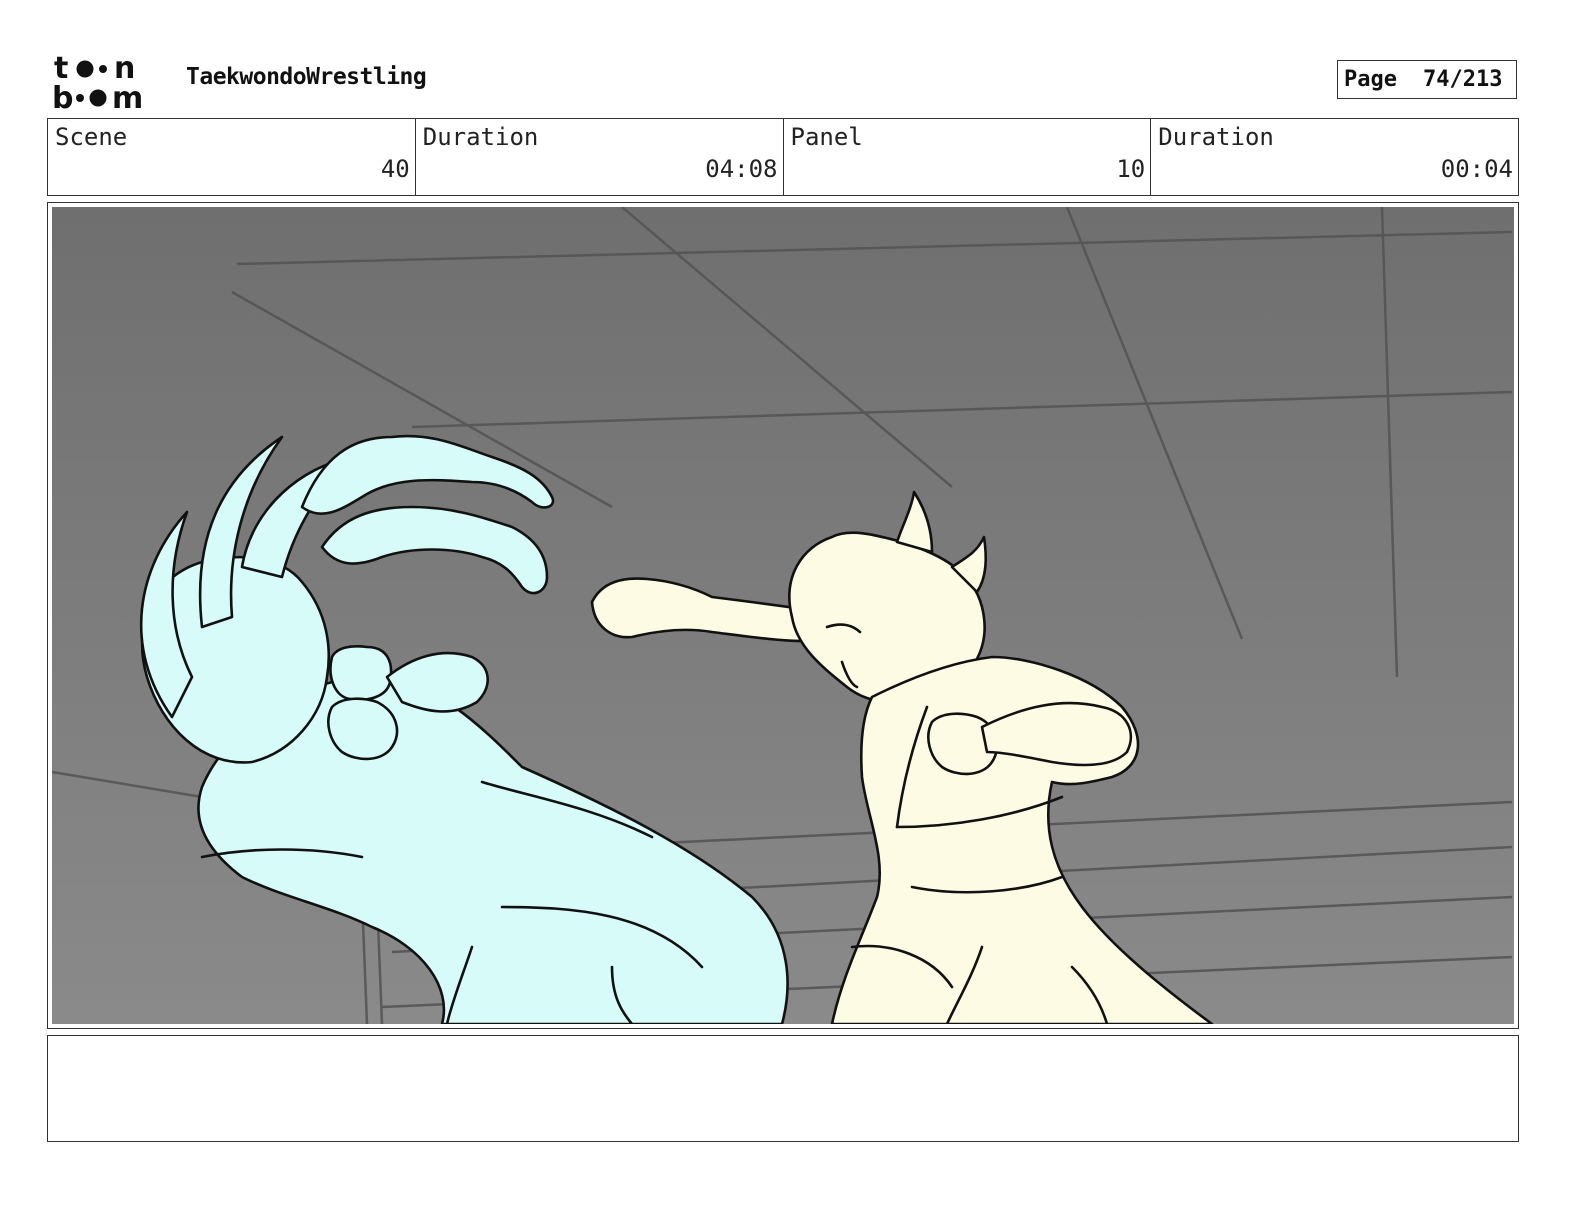 Image resolution: width=1584 pixels, height=1224 pixels. I want to click on page-number: 74/213, so click(1462, 79).